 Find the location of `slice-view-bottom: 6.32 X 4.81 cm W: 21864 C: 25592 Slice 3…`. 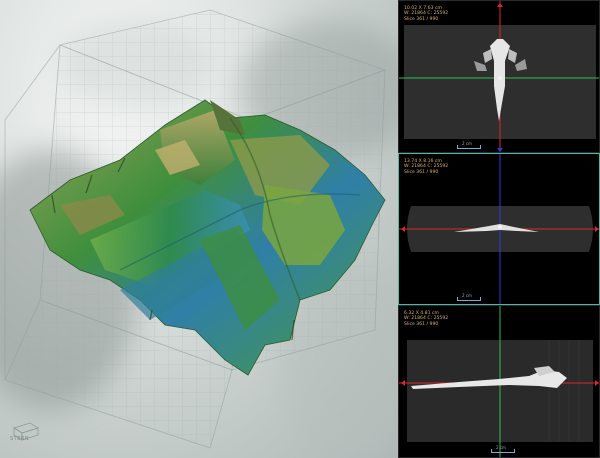

slice-view-bottom: 6.32 X 4.81 cm W: 21864 C: 25592 Slice 3… is located at coordinates (499, 381).